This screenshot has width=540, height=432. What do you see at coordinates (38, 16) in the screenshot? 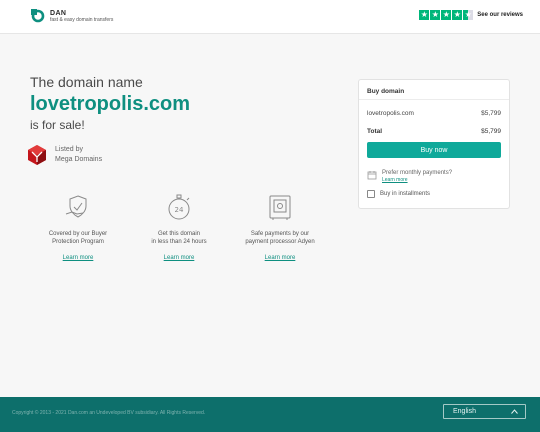
I see `dan-logo-icon` at bounding box center [38, 16].